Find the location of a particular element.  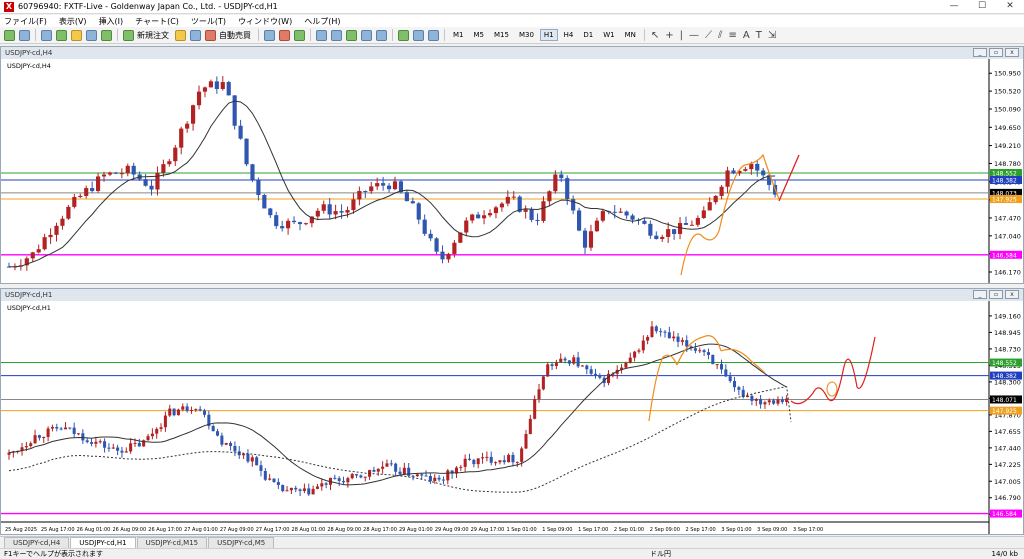

line-chart-icon is located at coordinates (299, 35).